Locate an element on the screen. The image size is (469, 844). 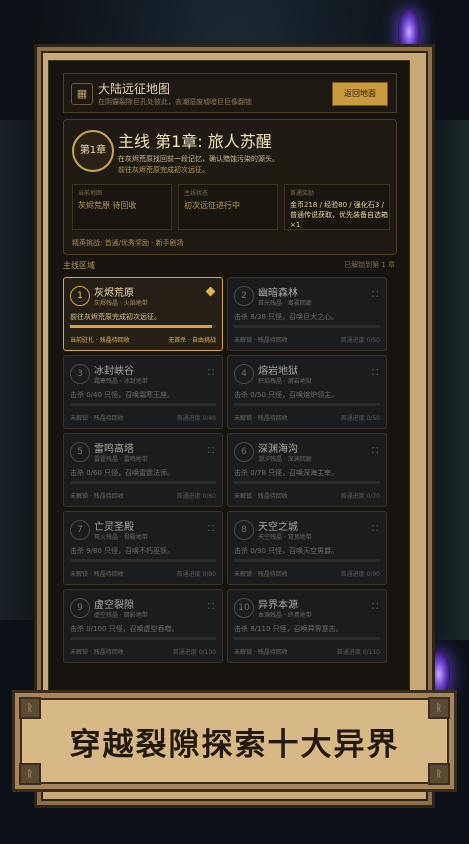
region-number: 8 is located at coordinates (244, 530).